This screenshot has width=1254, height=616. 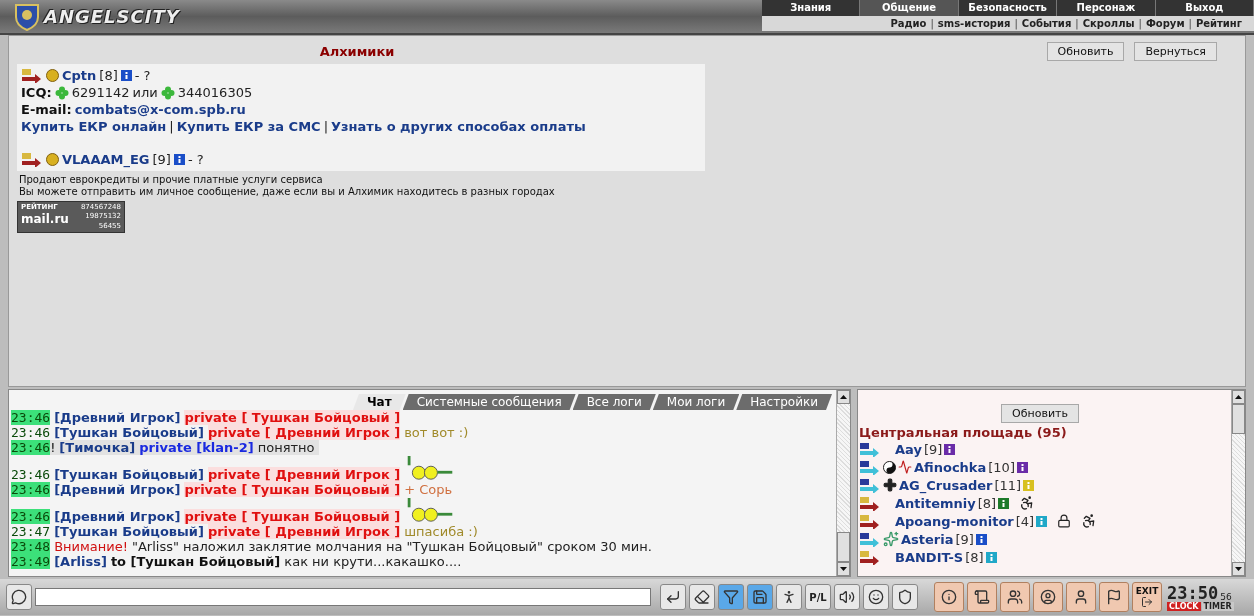 What do you see at coordinates (161, 159) in the screenshot?
I see `player-level: [9]` at bounding box center [161, 159].